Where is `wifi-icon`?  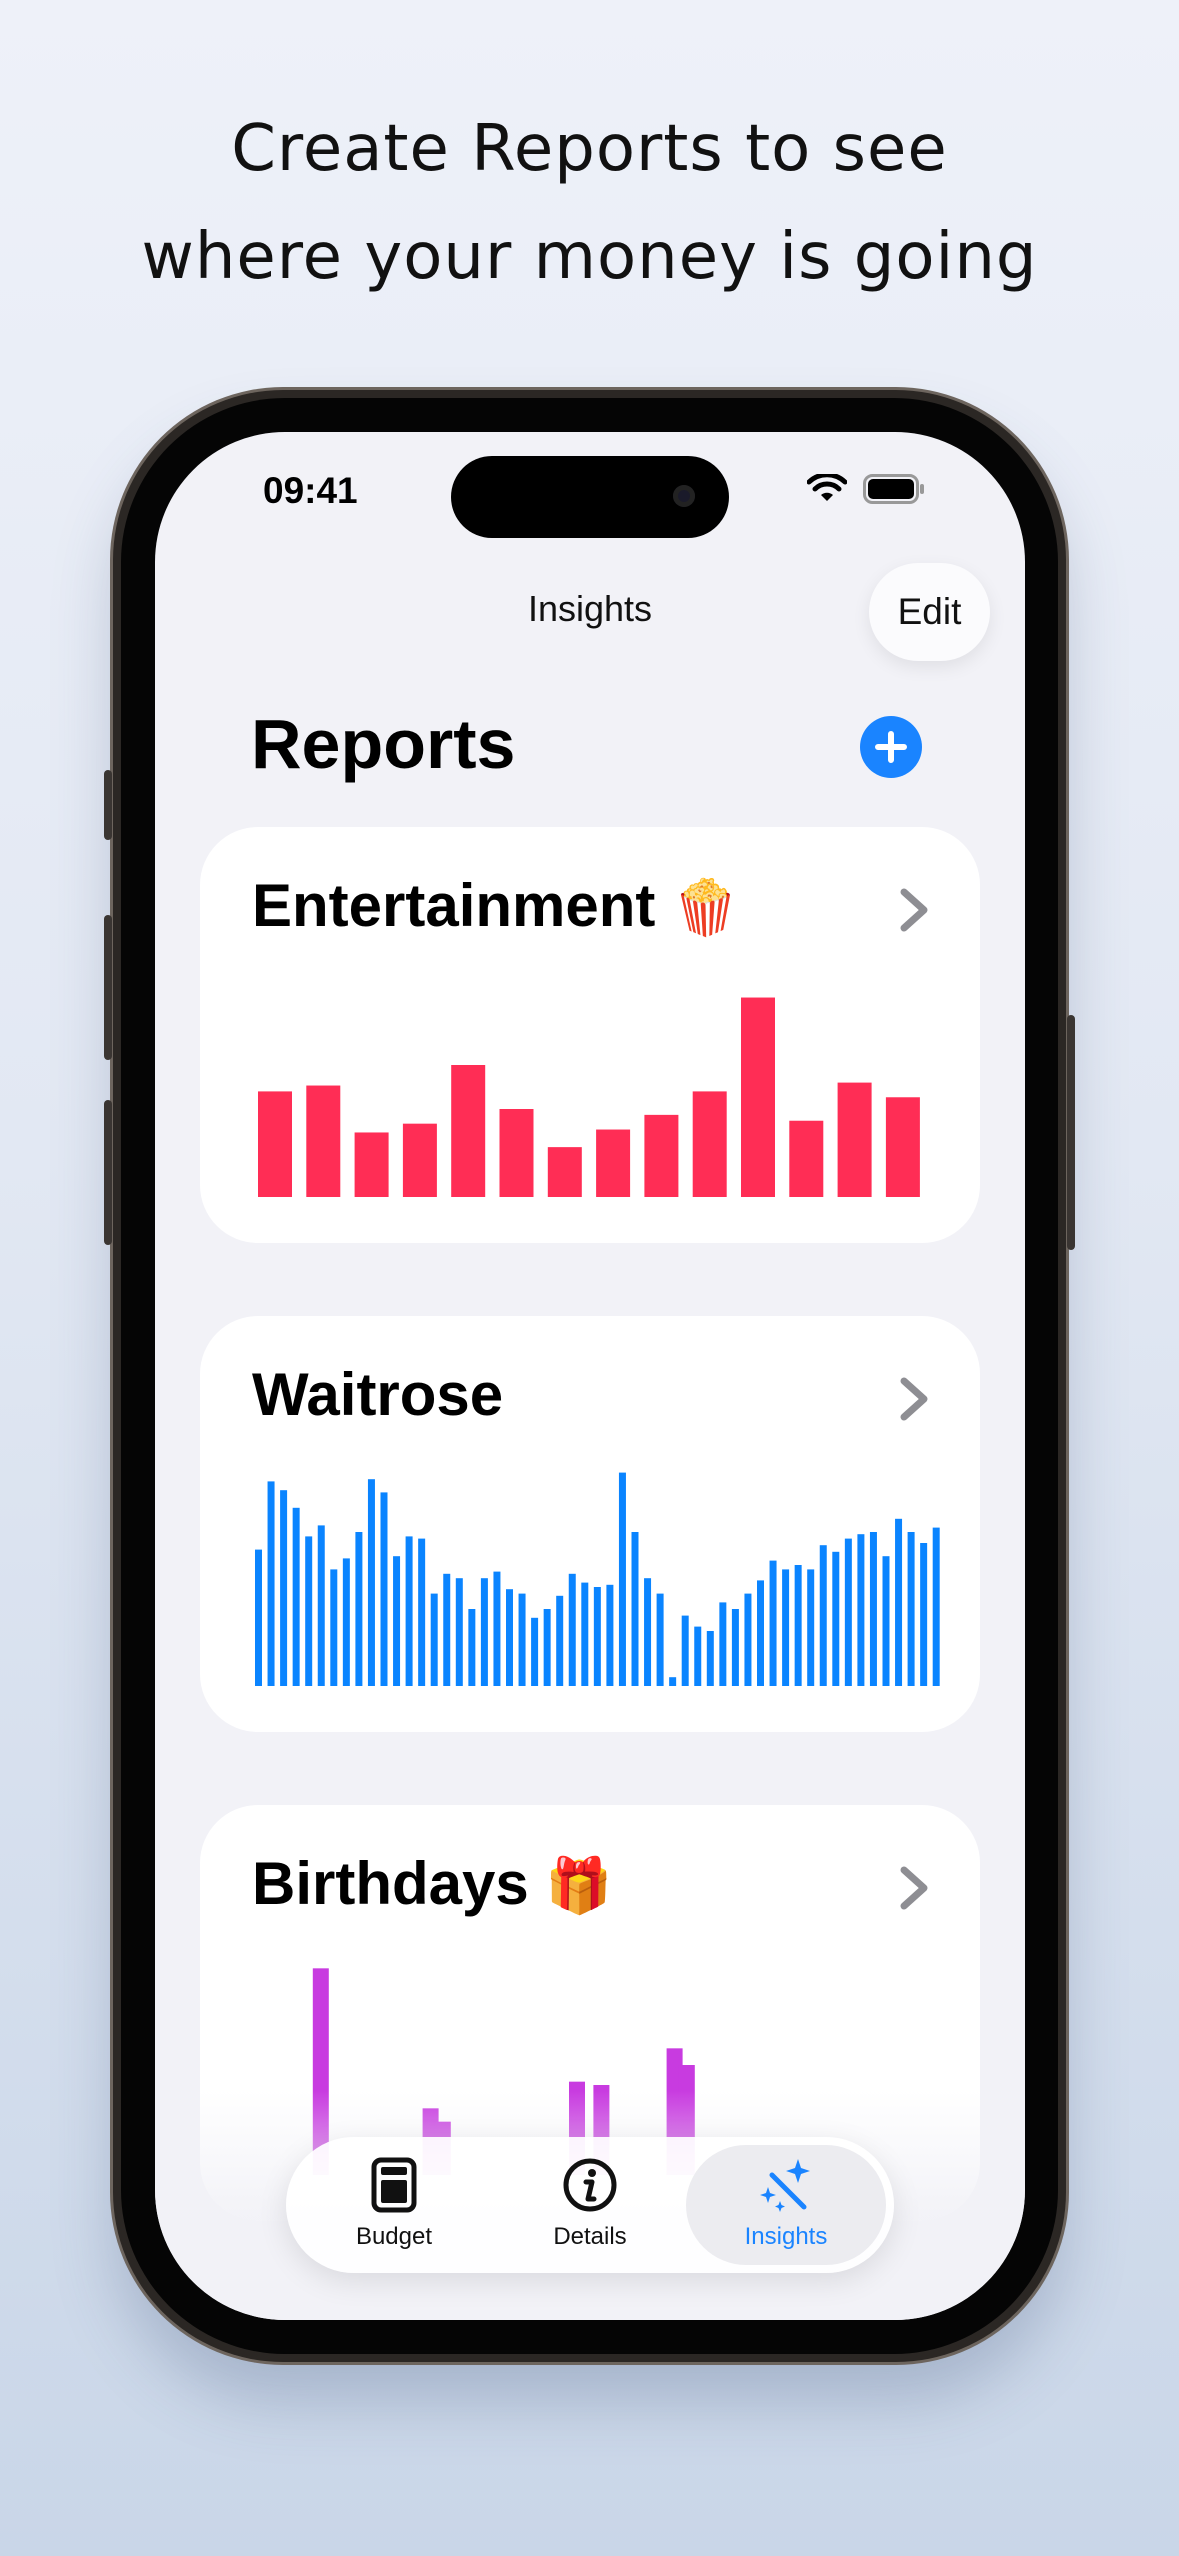 wifi-icon is located at coordinates (827, 487).